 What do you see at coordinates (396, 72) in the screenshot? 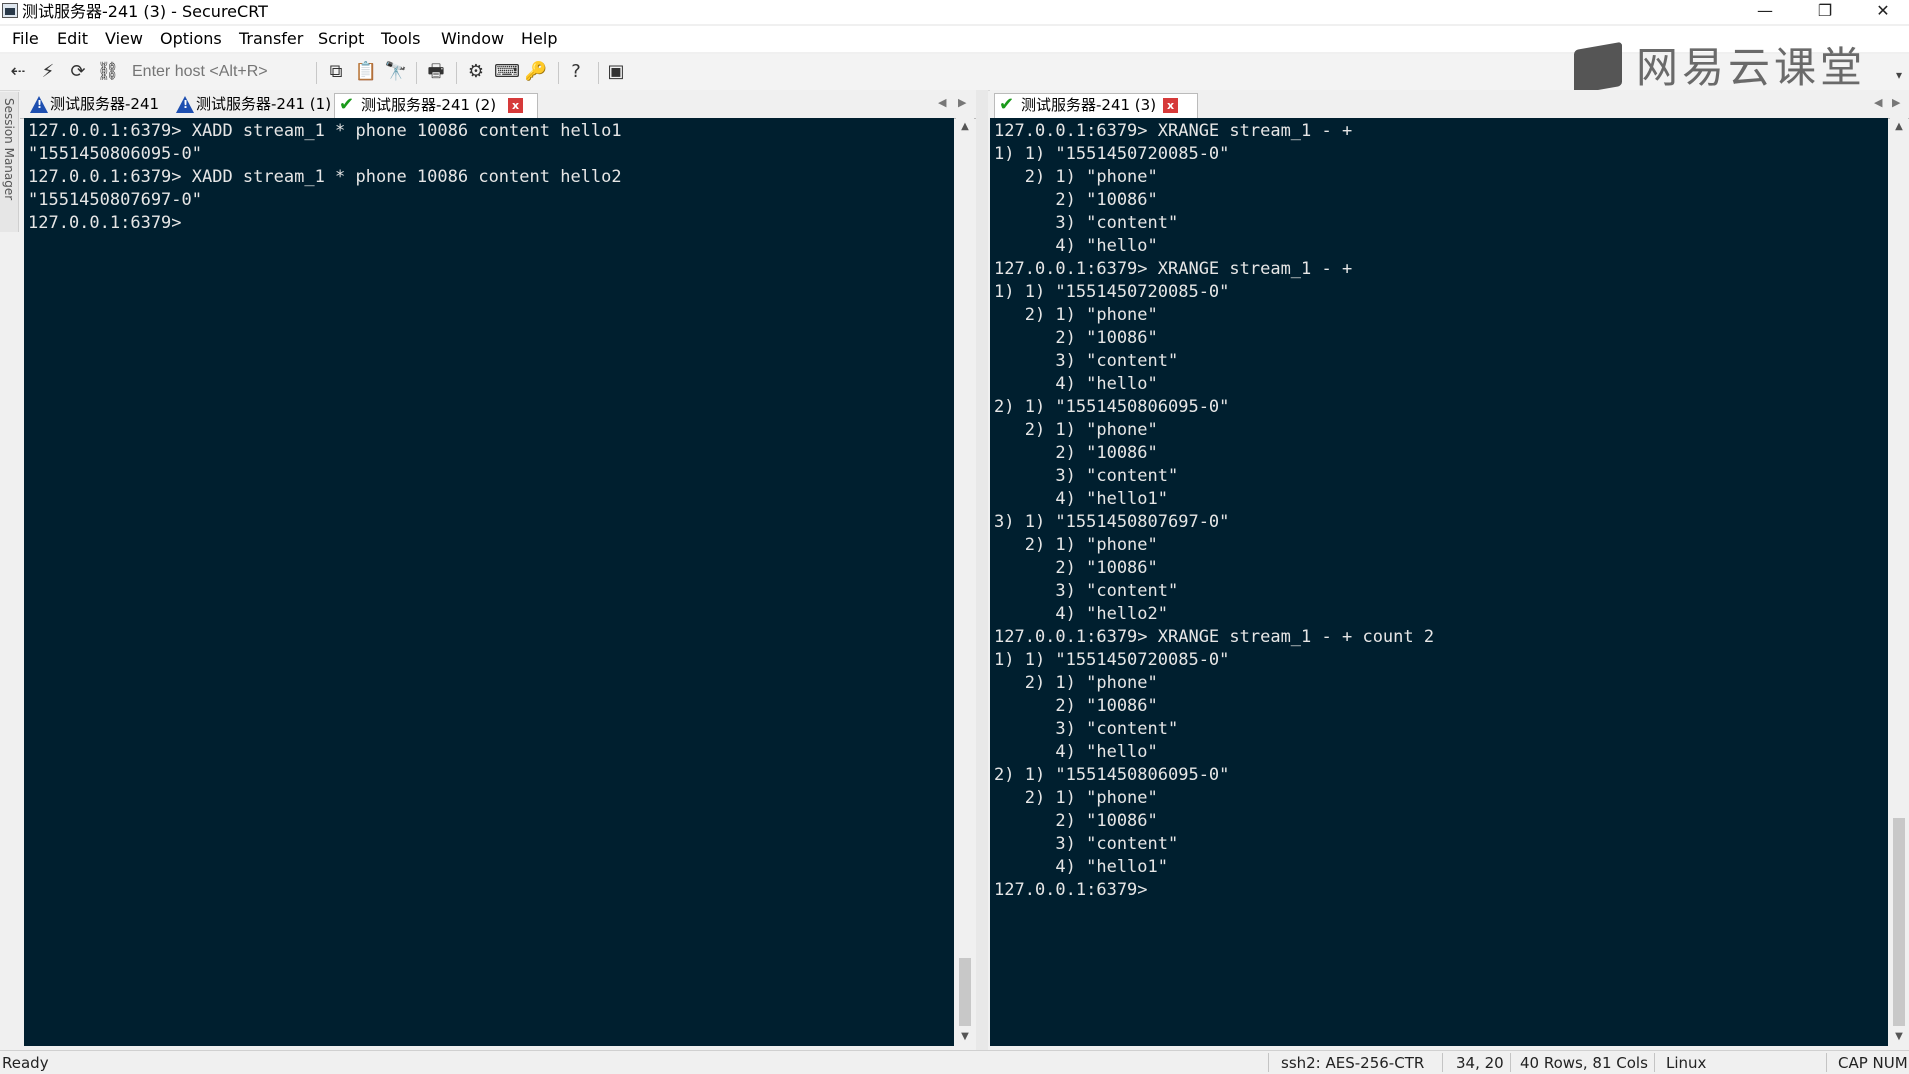
I see `find-icon: 🔭` at bounding box center [396, 72].